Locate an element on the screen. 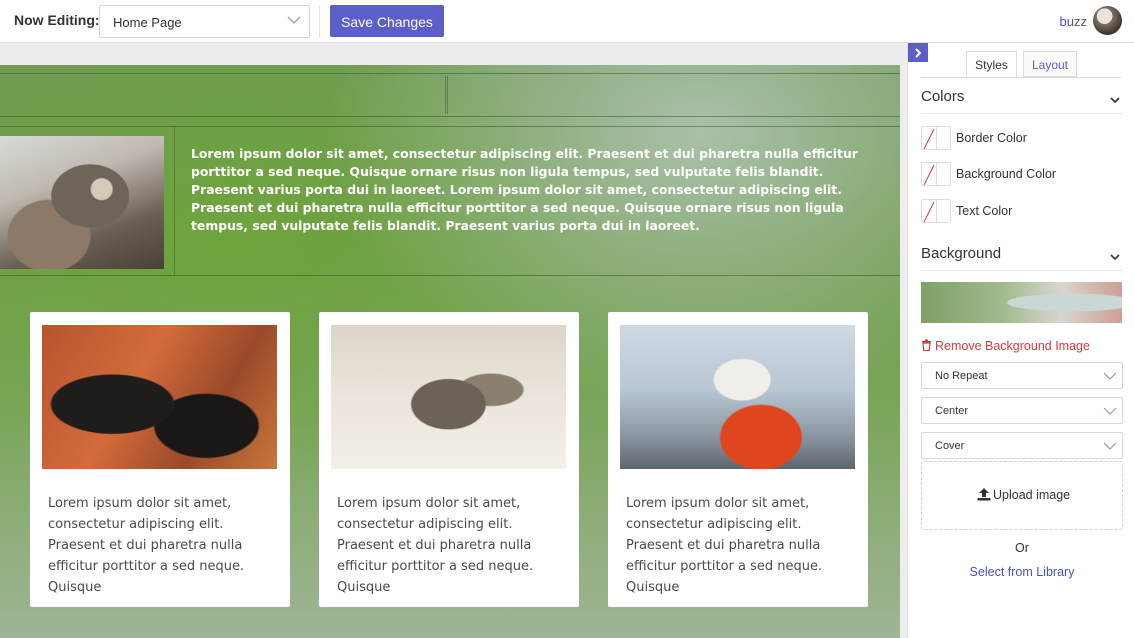  remove-background-label: Remove Background Image is located at coordinates (1012, 346).